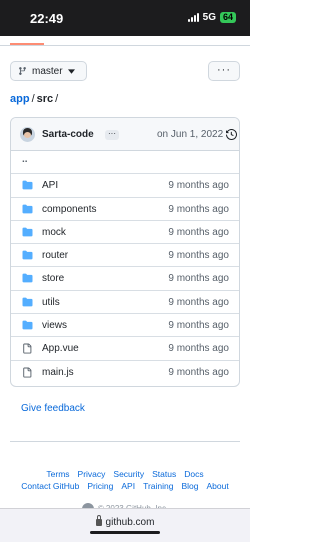  I want to click on url-display: github.com, so click(125, 521).